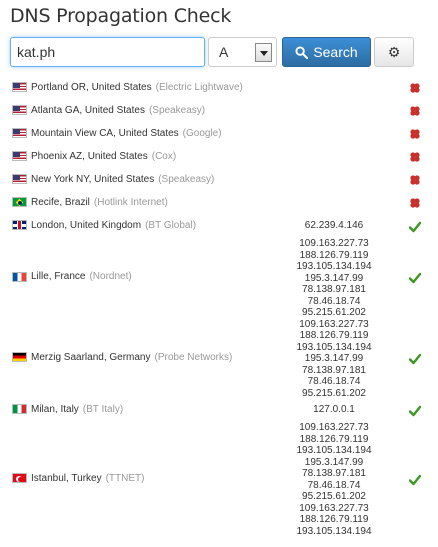 The width and height of the screenshot is (438, 547). What do you see at coordinates (199, 87) in the screenshot?
I see `provider-name: (Electric Lightwave)` at bounding box center [199, 87].